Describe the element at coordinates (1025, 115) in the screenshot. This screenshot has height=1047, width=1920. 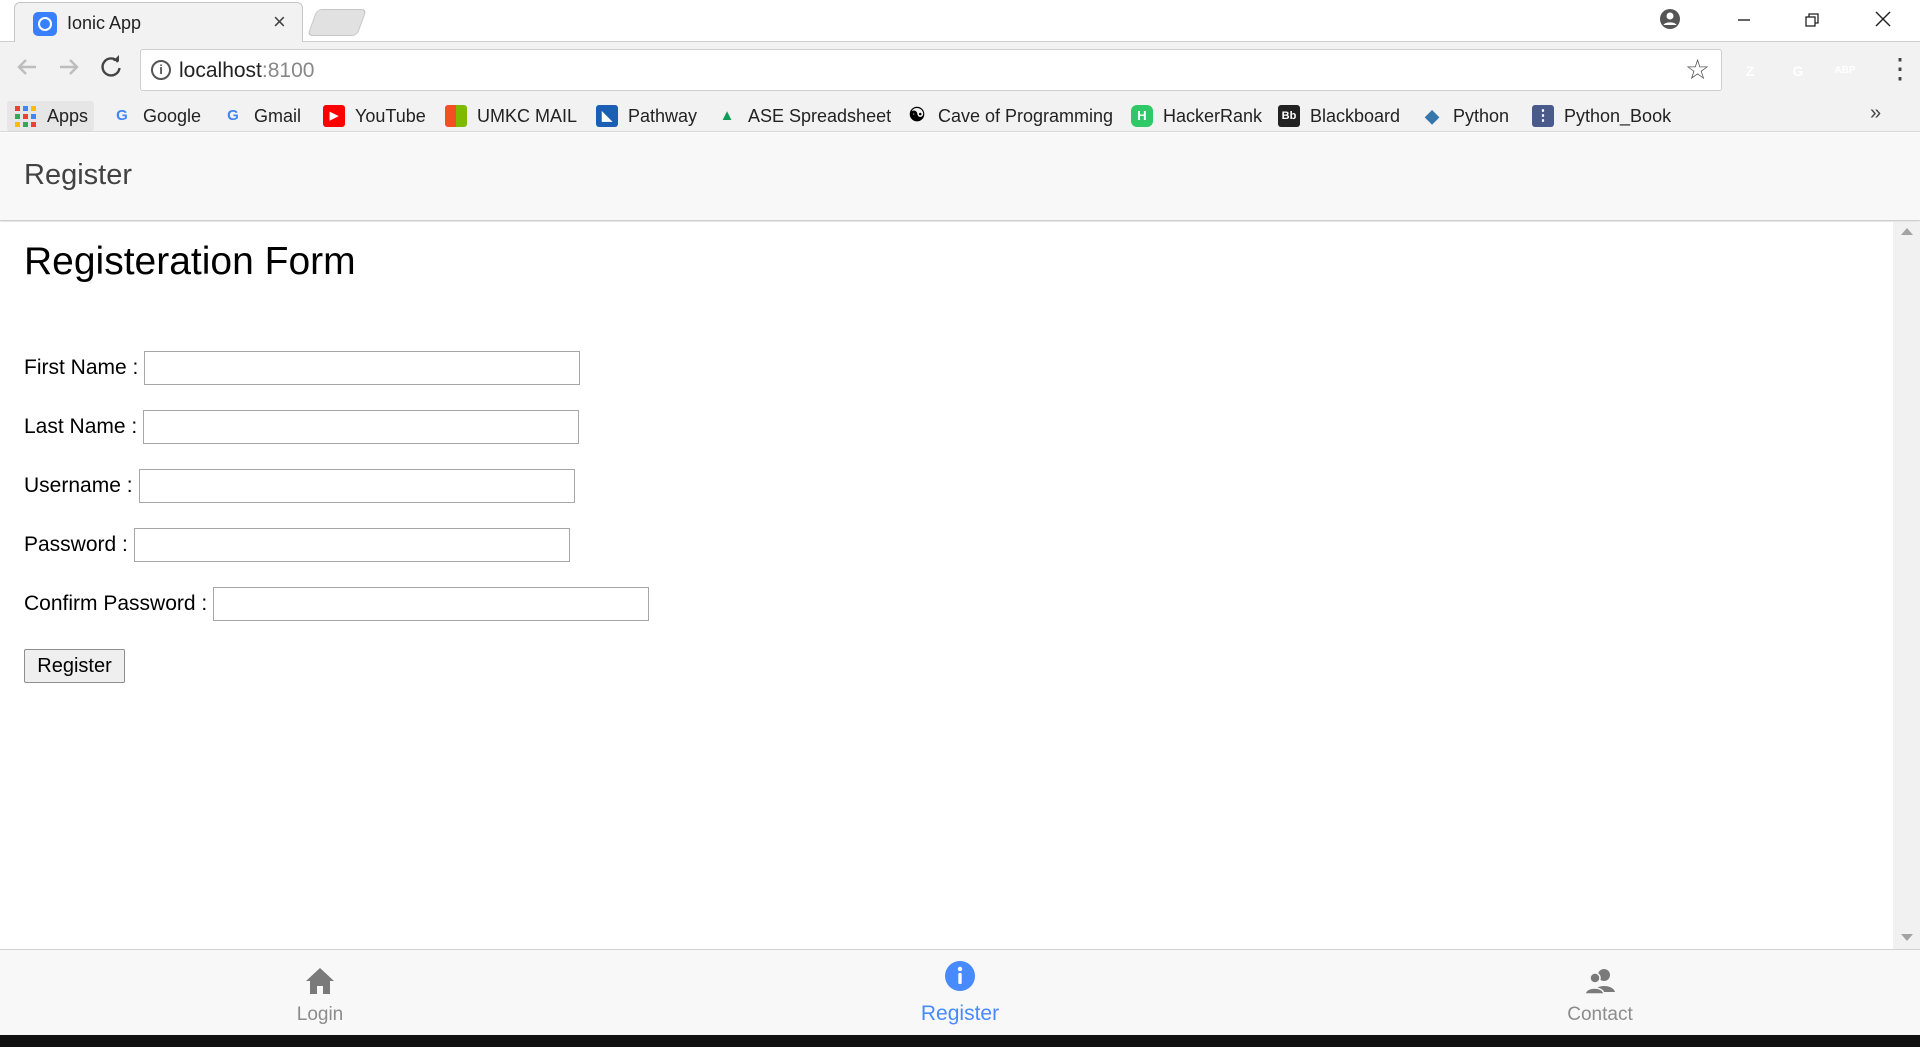
I see `bookmark-label: Cave of Programming` at that location.